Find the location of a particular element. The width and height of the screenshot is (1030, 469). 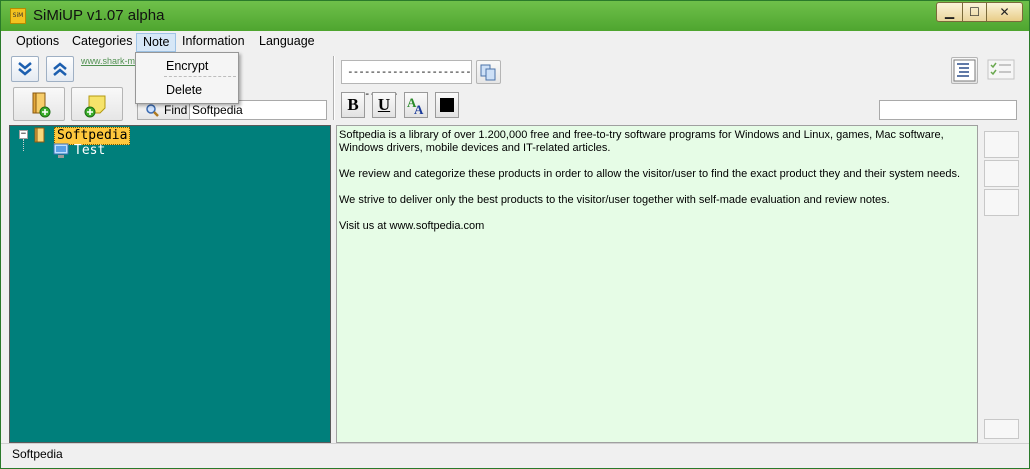

find-button-label: Find is located at coordinates (176, 110).